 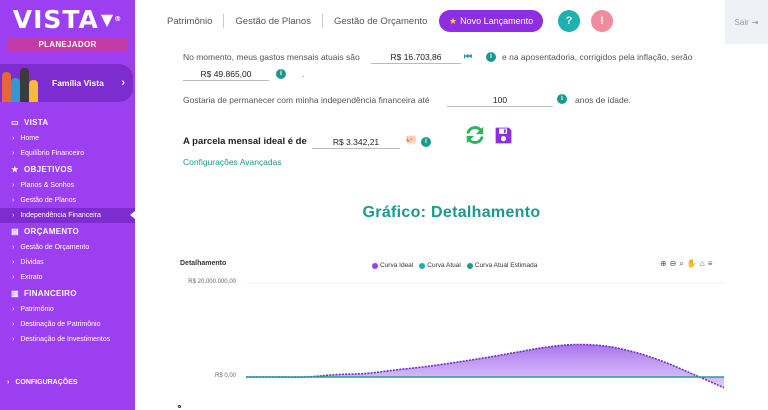 What do you see at coordinates (67, 138) in the screenshot?
I see `sidebar-item-home: › Home` at bounding box center [67, 138].